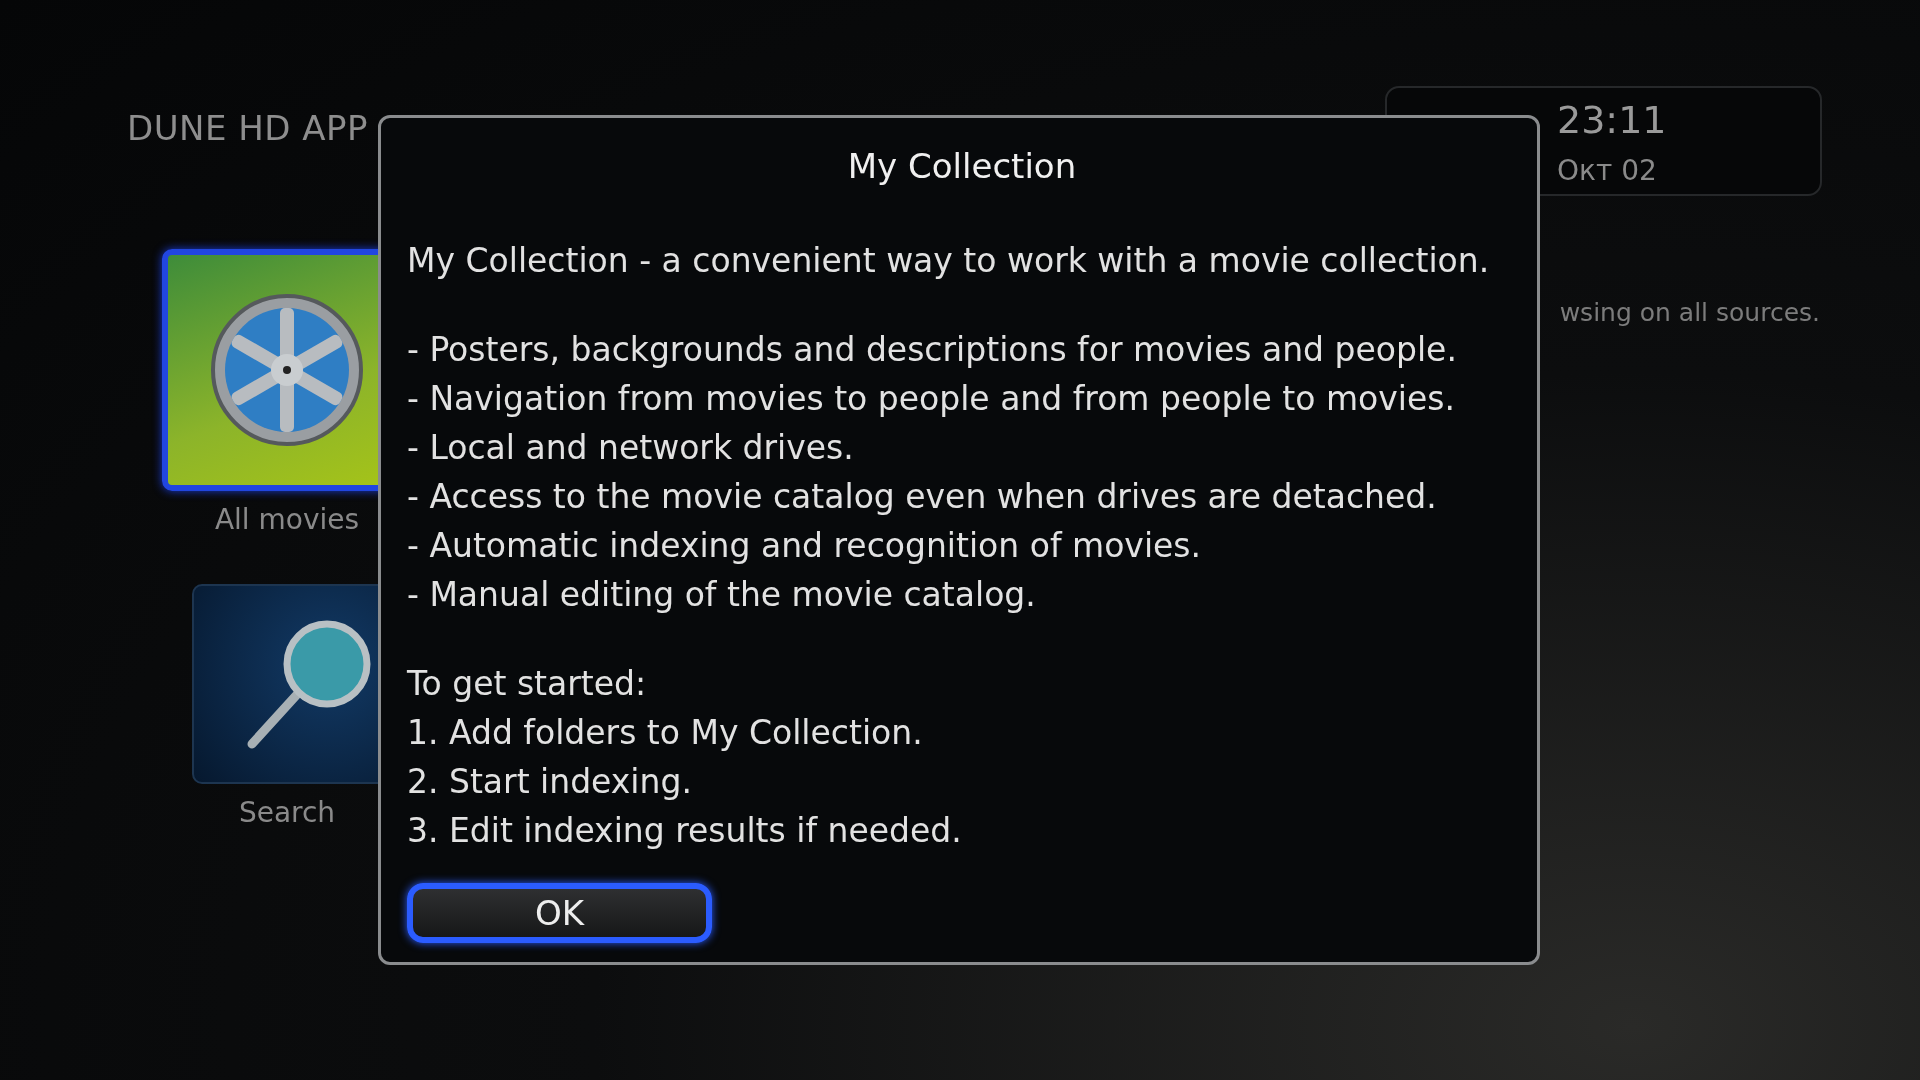 This screenshot has width=1920, height=1080. What do you see at coordinates (932, 350) in the screenshot?
I see `dialog-text-line: - Posters, backgrounds and descriptions for movies and people.` at bounding box center [932, 350].